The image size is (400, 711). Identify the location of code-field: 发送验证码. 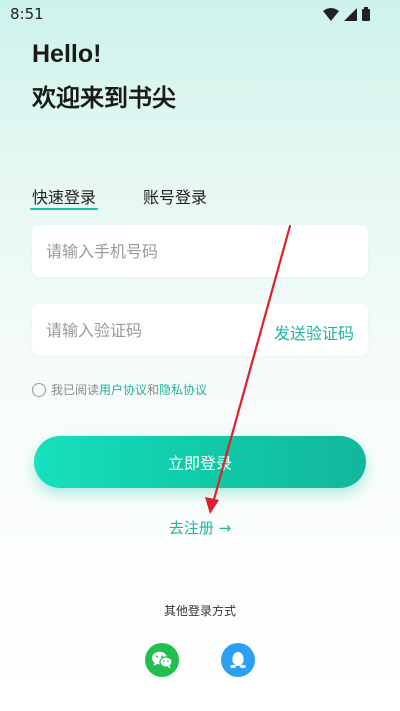
(200, 330).